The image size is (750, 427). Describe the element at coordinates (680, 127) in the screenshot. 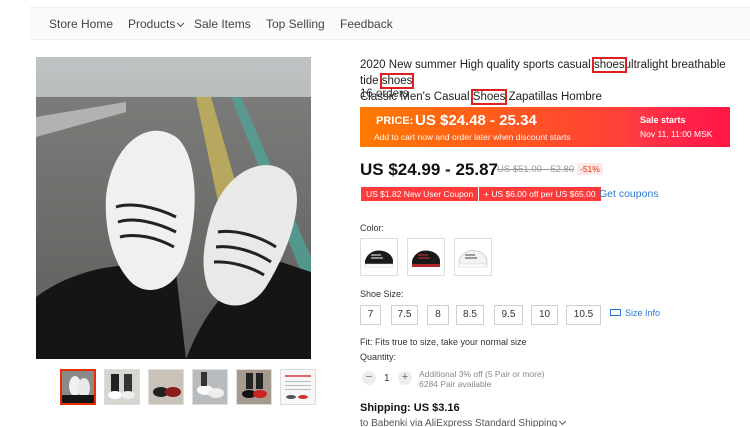

I see `promo-right-panel` at that location.